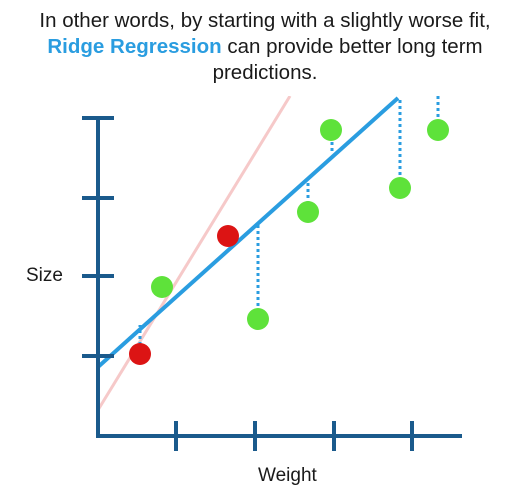  What do you see at coordinates (184, 295) in the screenshot?
I see `training-points` at bounding box center [184, 295].